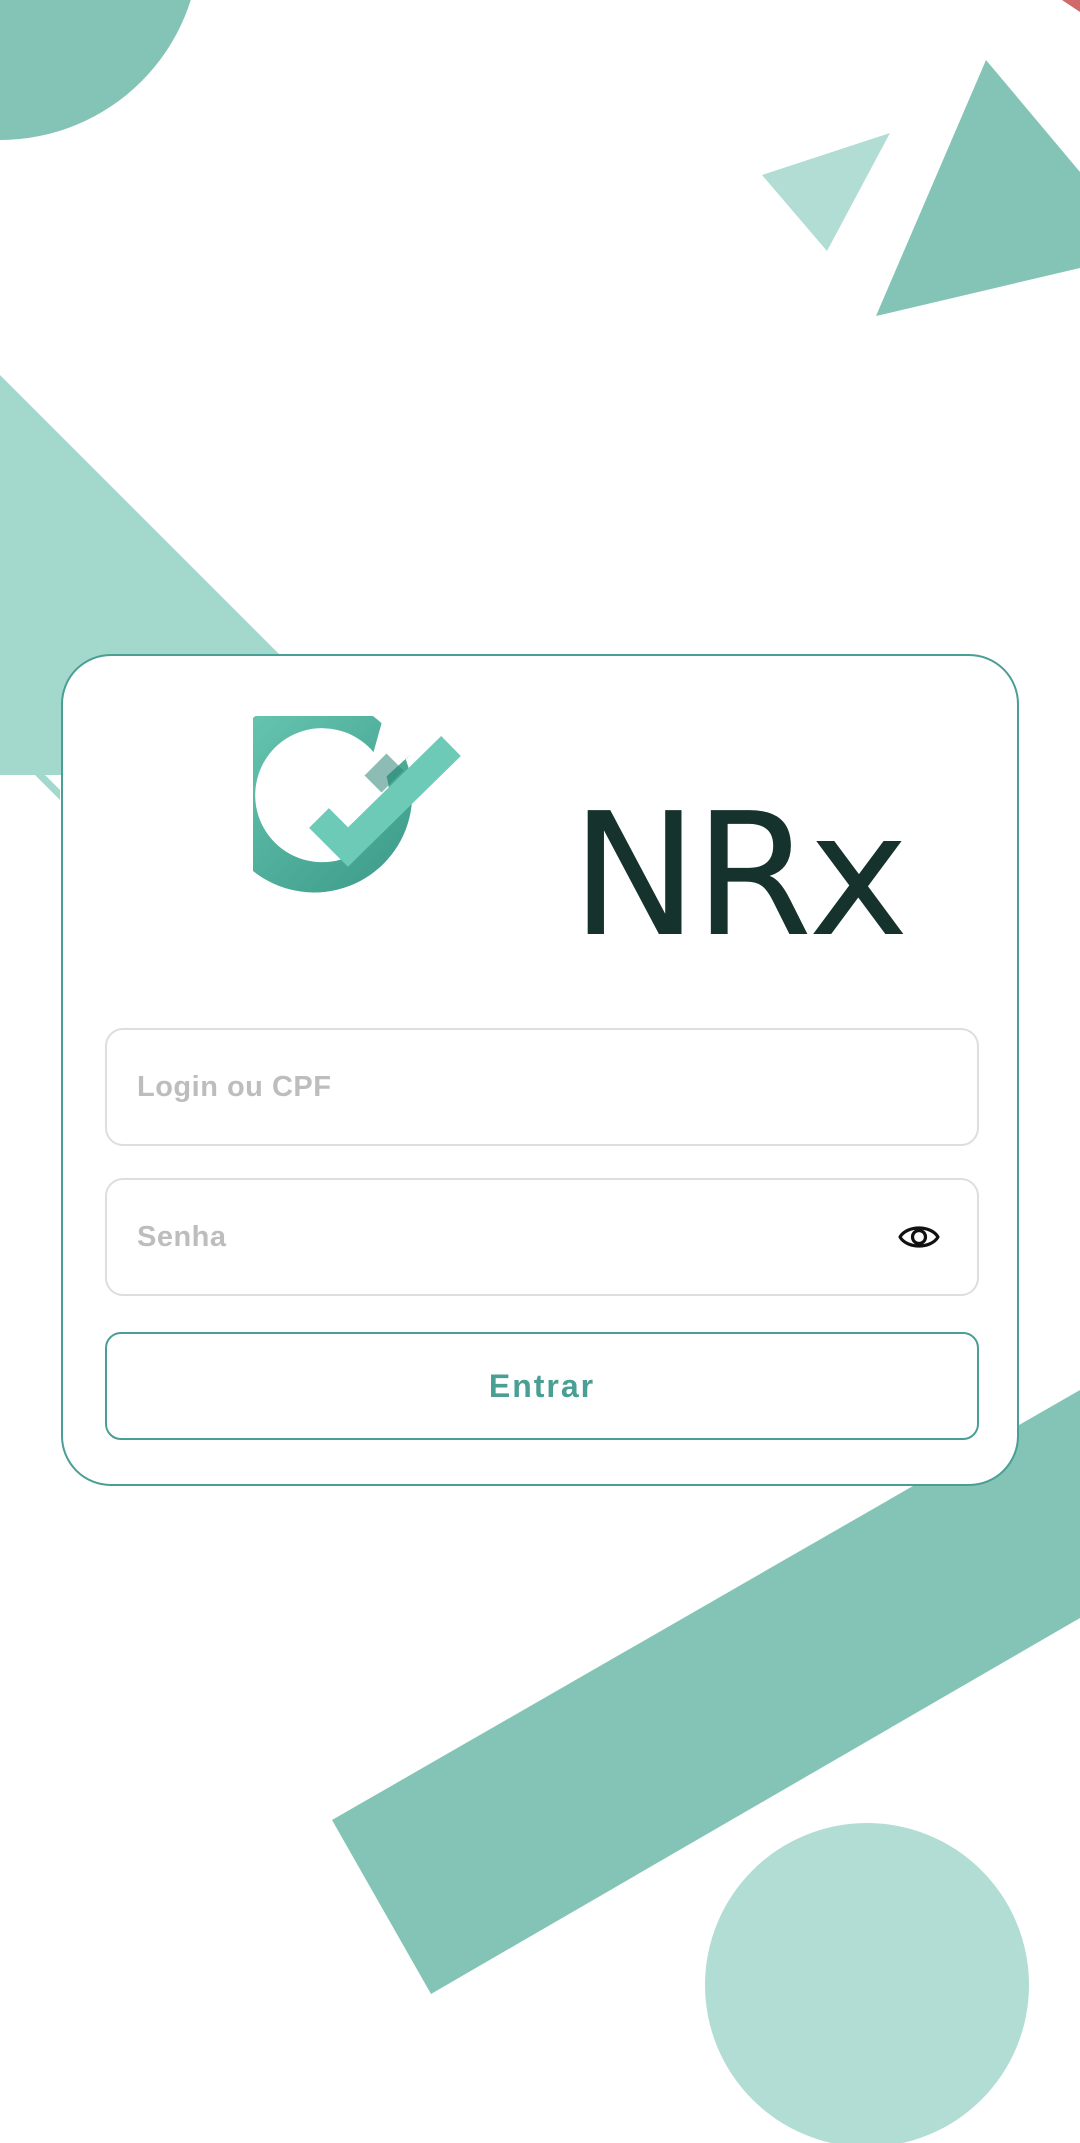 This screenshot has width=1080, height=2143. I want to click on password-placeholder: Senha, so click(182, 1237).